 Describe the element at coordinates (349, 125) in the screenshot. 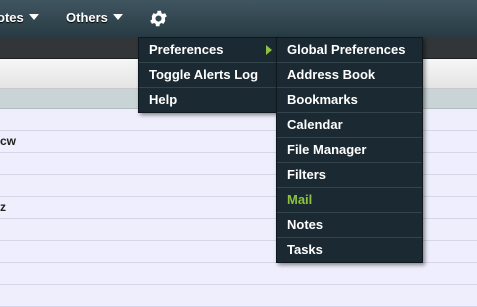

I see `submenu-item-calendar: Calendar` at that location.